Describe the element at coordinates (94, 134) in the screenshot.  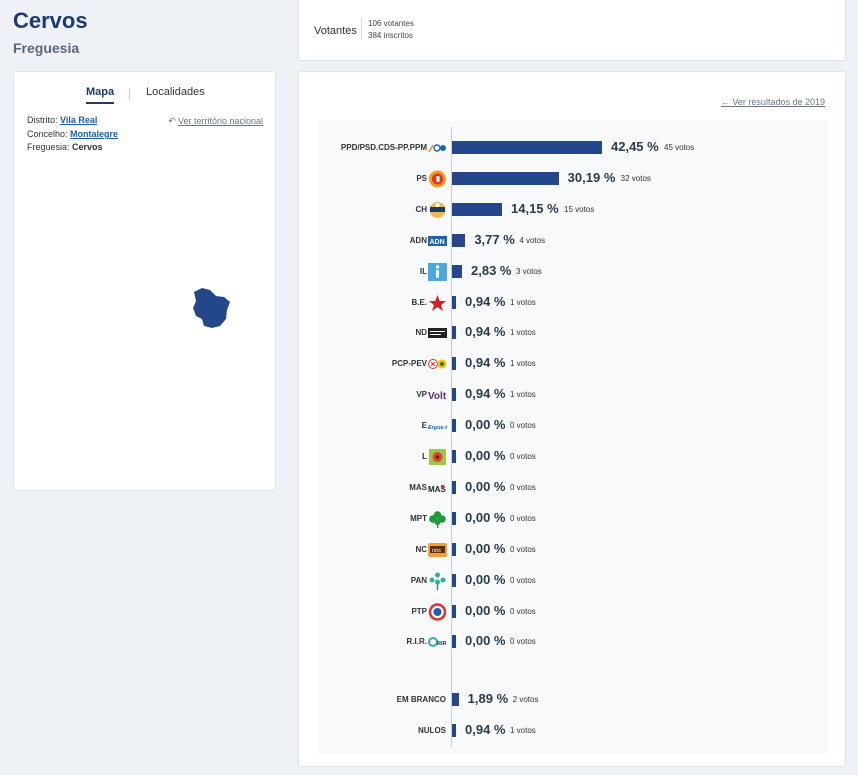
I see `concelho-link: Montalegre` at that location.